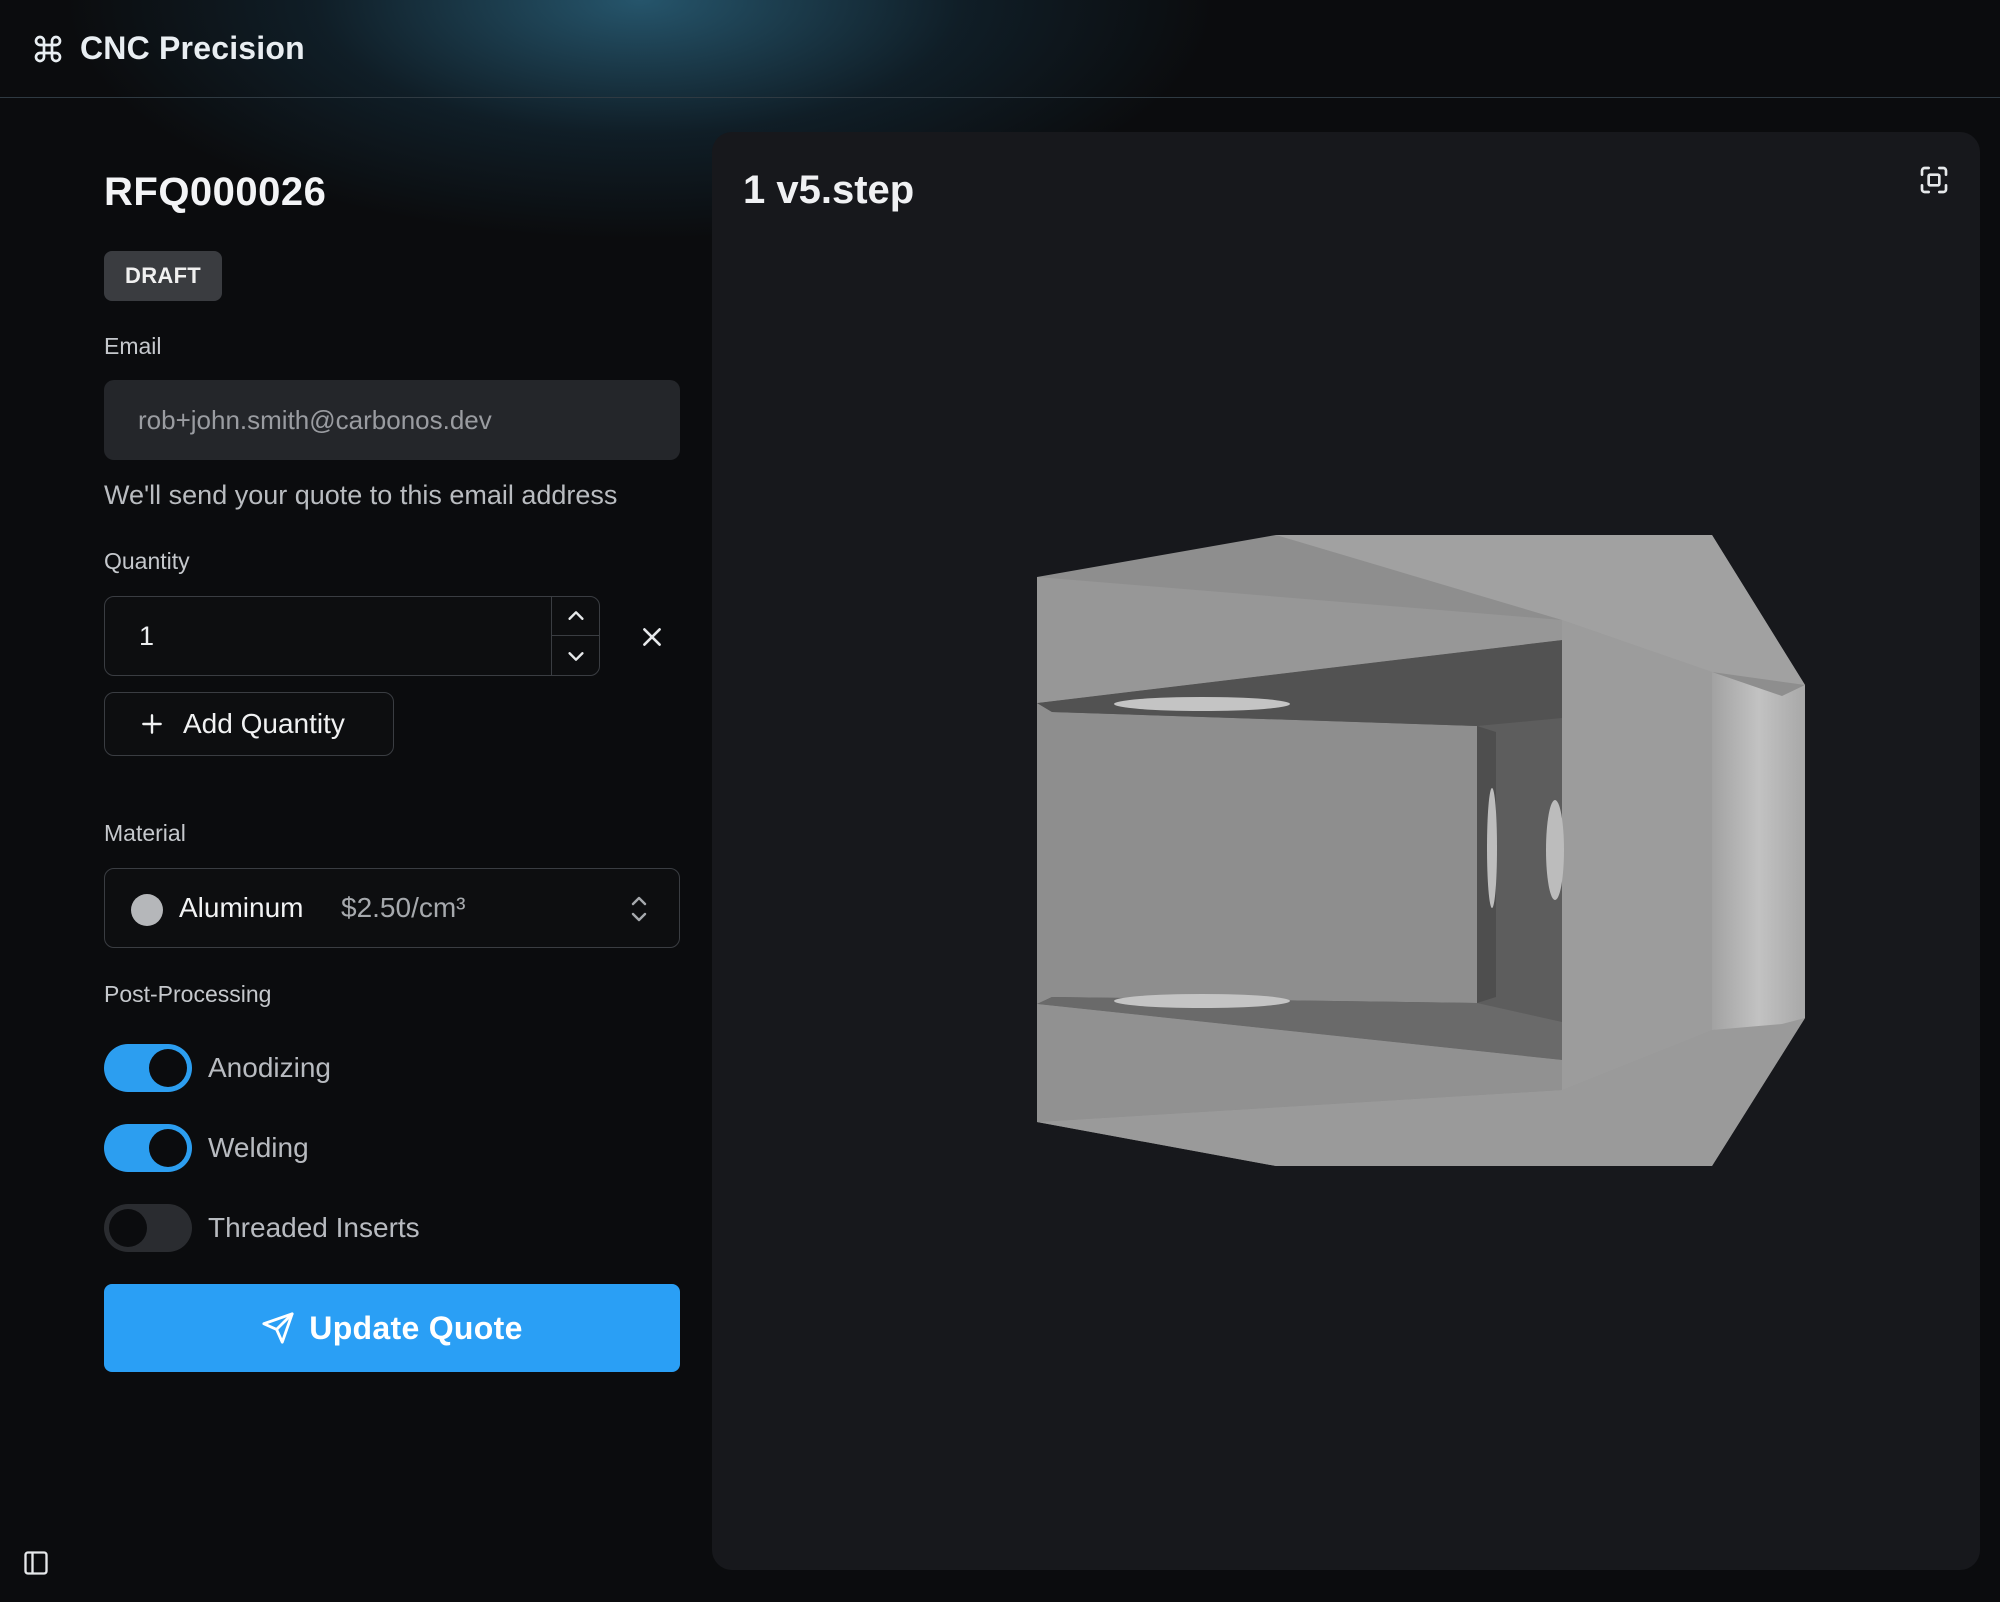 This screenshot has height=1602, width=2000. I want to click on post-processing-label: Post-Processing, so click(188, 994).